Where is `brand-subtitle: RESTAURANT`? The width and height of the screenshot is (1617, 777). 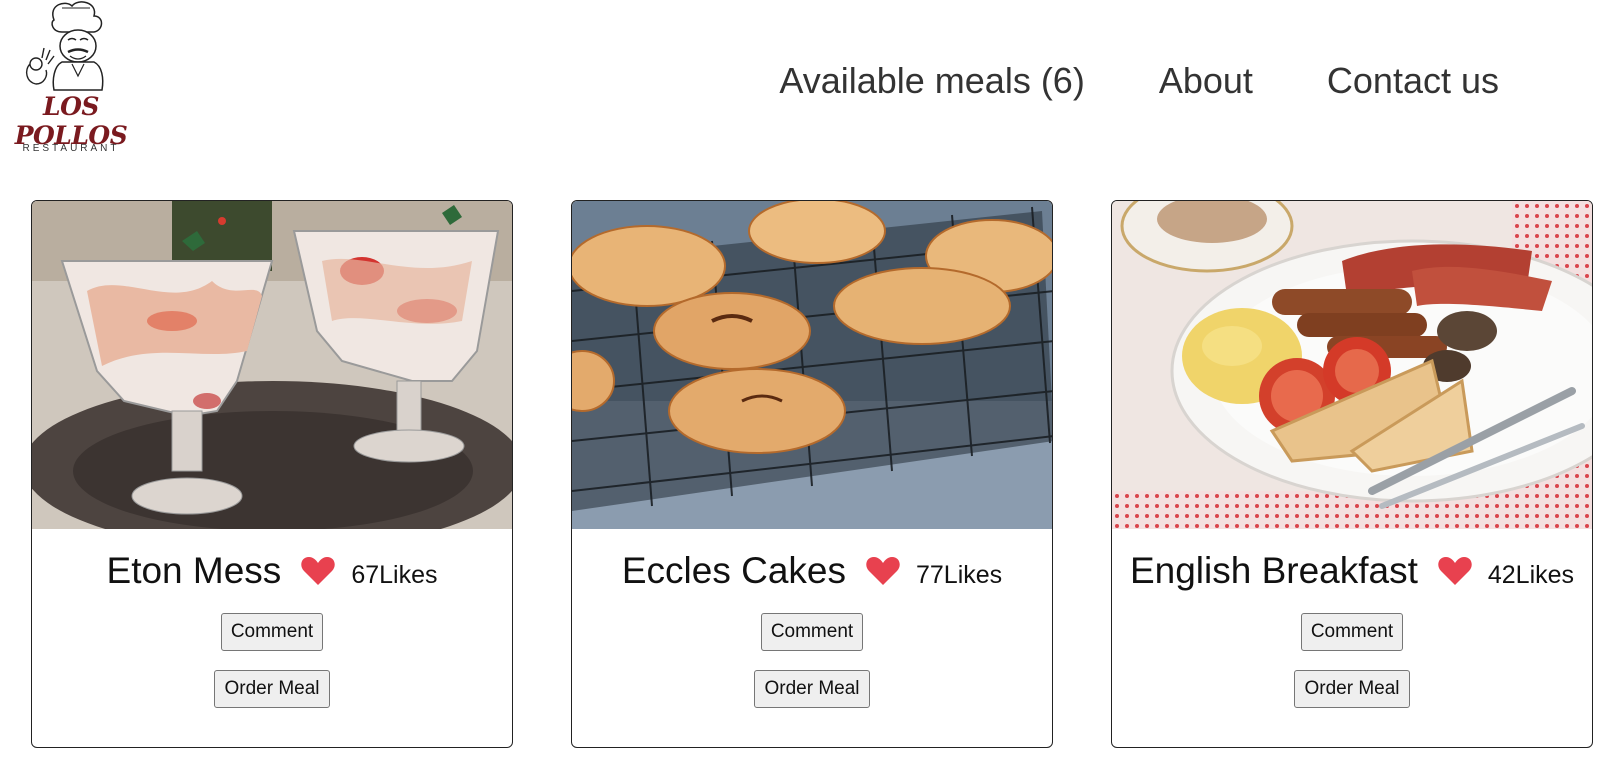
brand-subtitle: RESTAURANT is located at coordinates (71, 148).